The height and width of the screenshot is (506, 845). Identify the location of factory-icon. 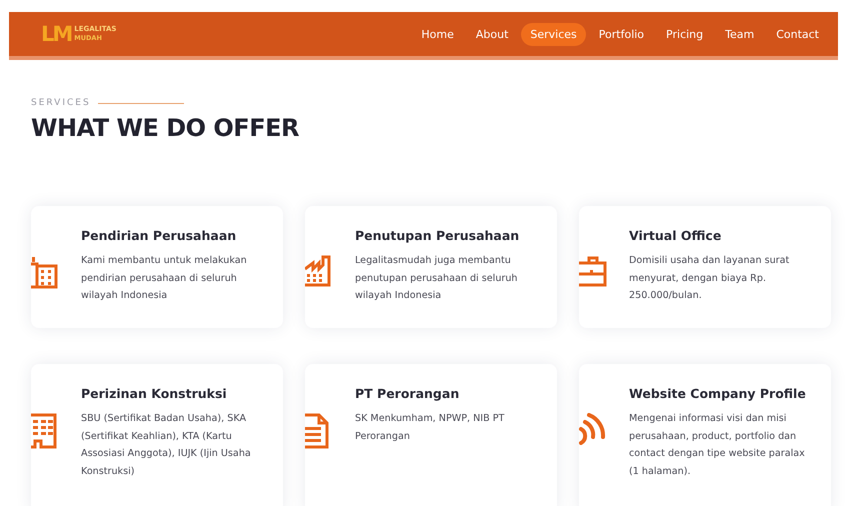
(318, 271).